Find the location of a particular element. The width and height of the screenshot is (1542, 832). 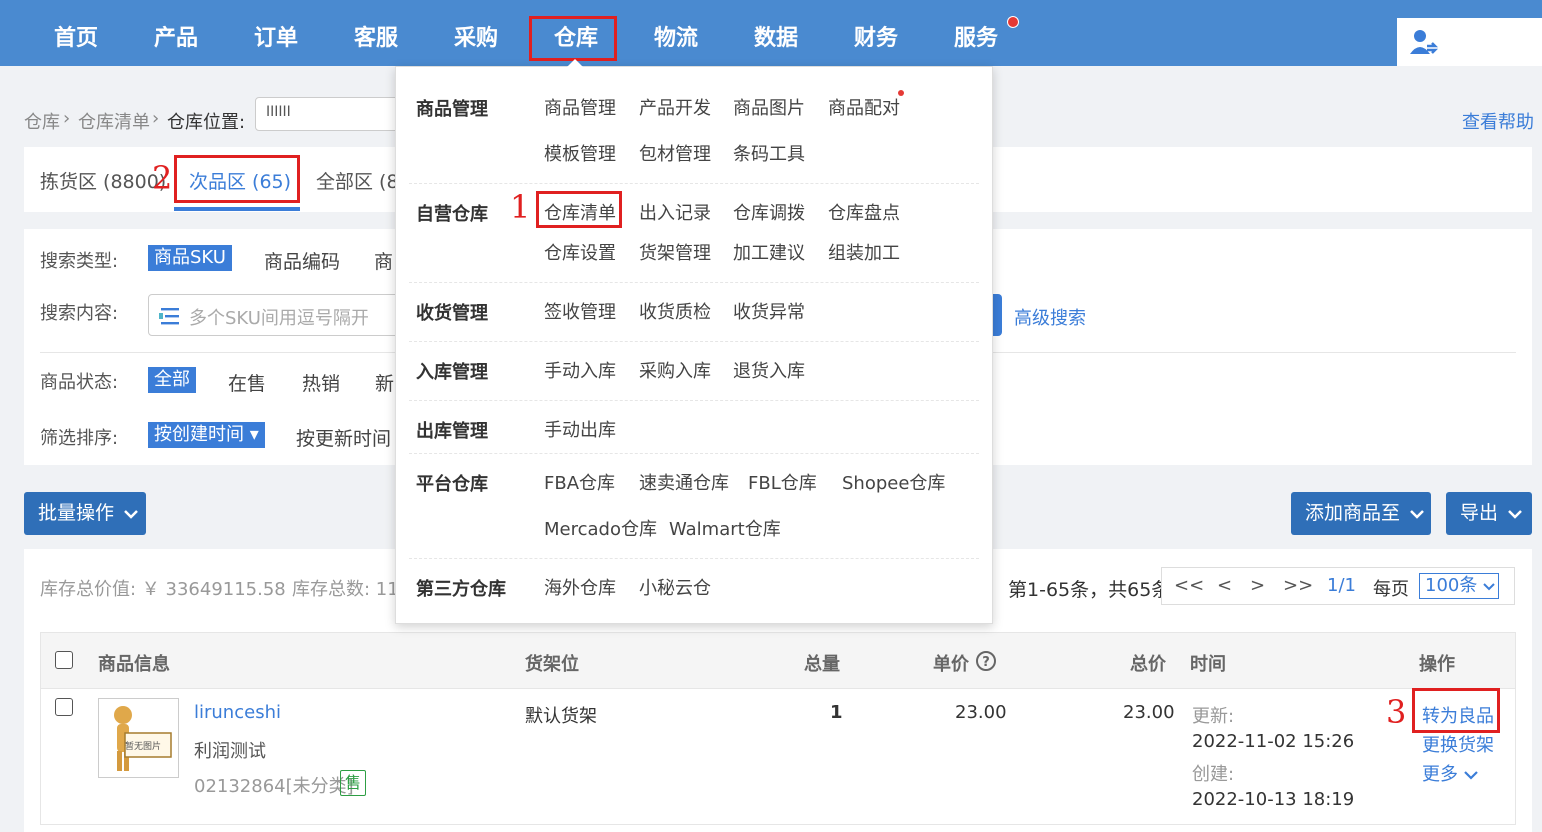

menu-item: 组装加工 is located at coordinates (864, 252).